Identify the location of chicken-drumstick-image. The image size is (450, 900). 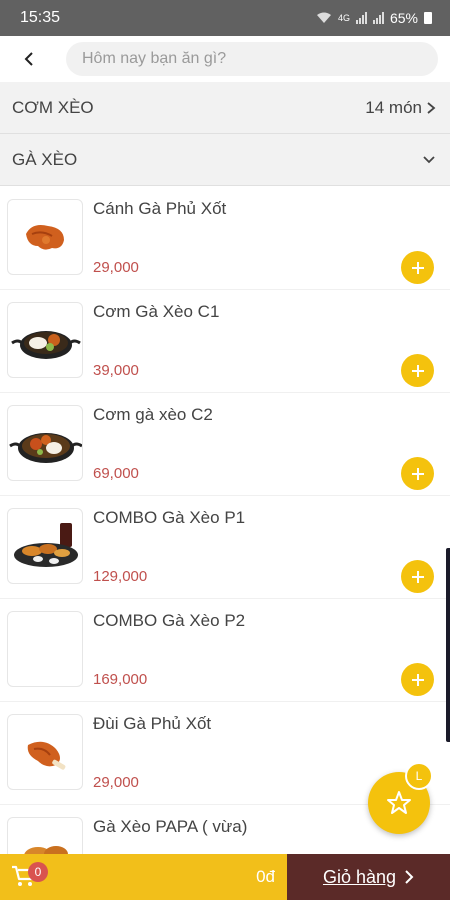
(46, 755).